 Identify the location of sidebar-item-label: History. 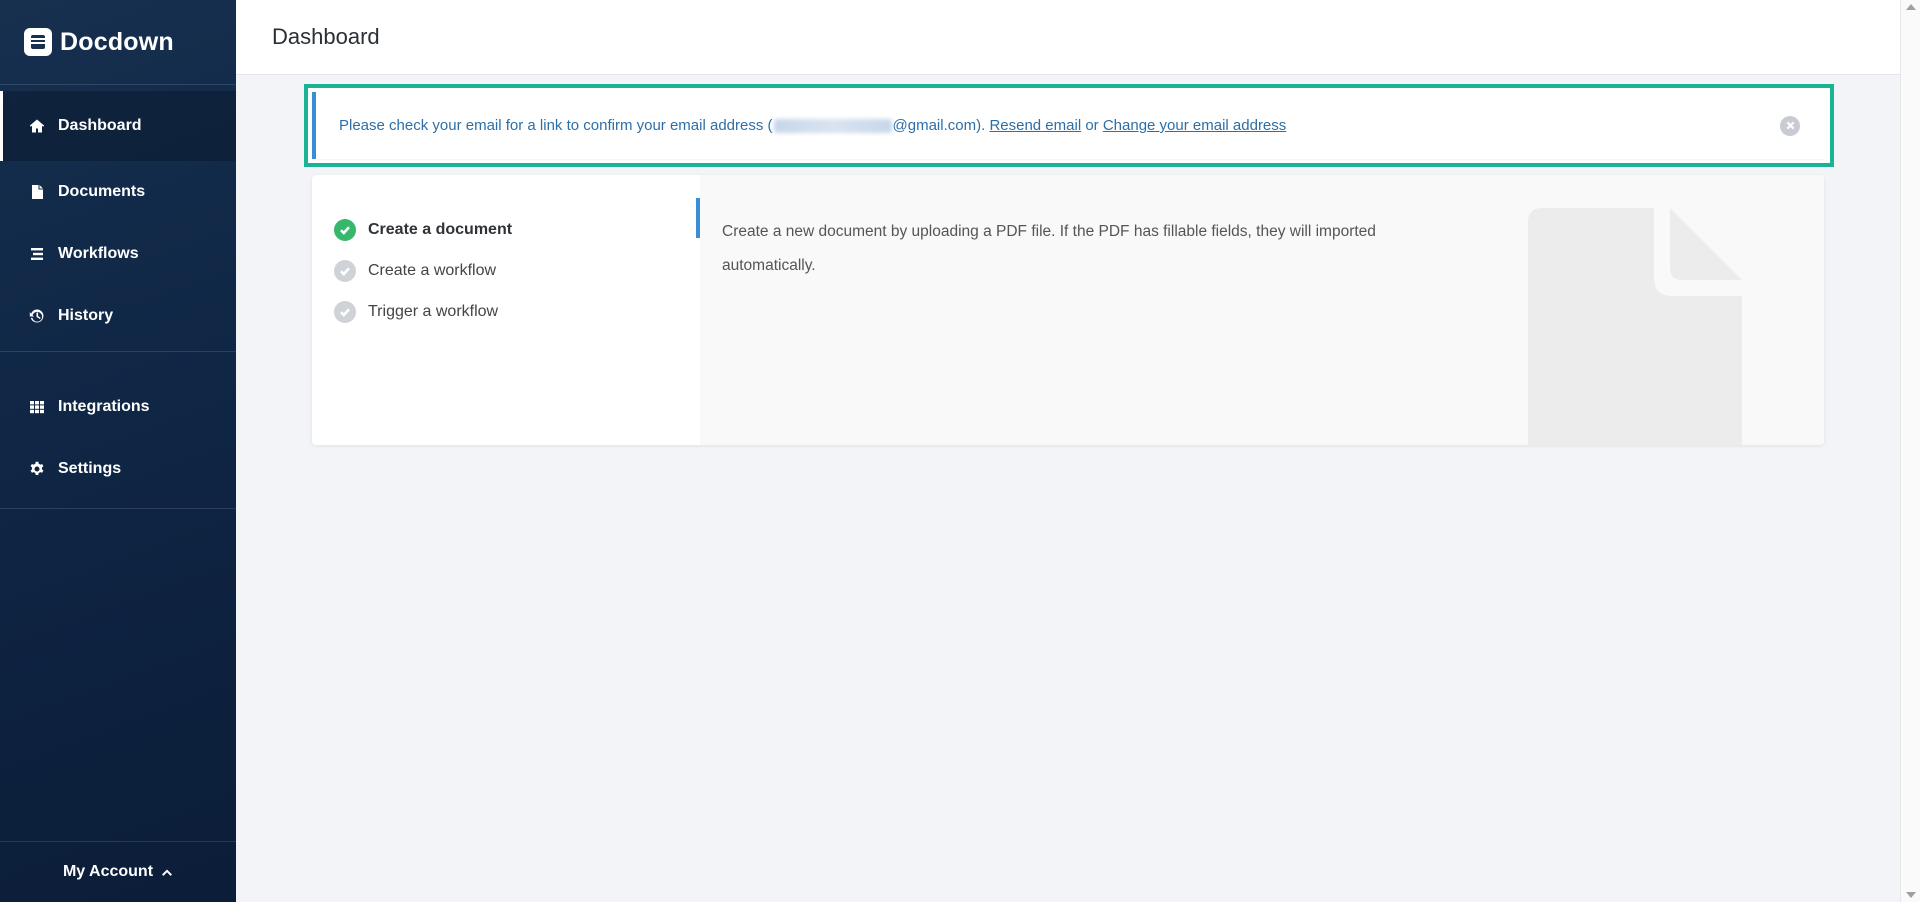
(86, 315).